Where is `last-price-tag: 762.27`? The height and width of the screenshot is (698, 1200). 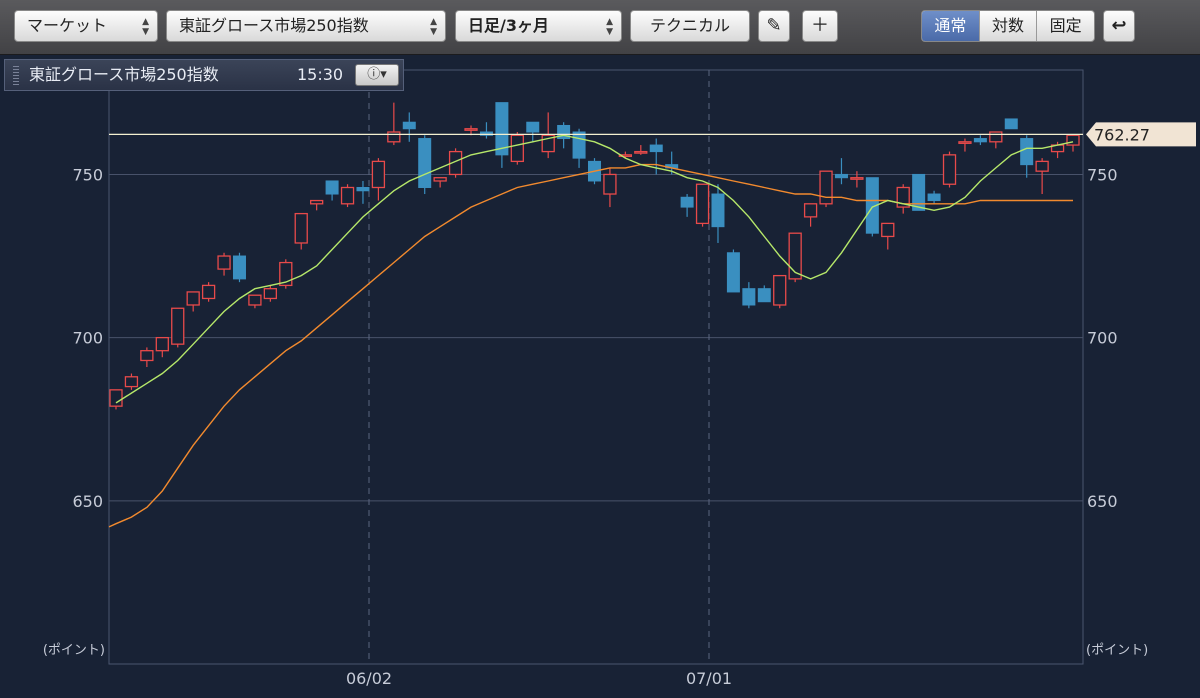 last-price-tag: 762.27 is located at coordinates (1141, 134).